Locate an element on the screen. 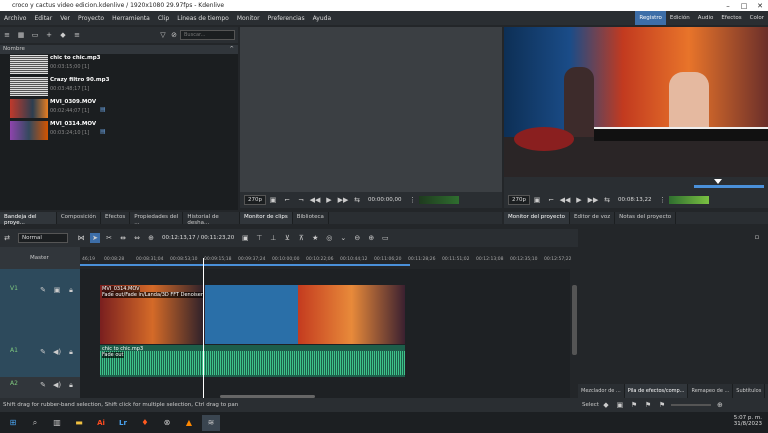 The height and width of the screenshot is (433, 768). vertical-scrollbar is located at coordinates (574, 320).